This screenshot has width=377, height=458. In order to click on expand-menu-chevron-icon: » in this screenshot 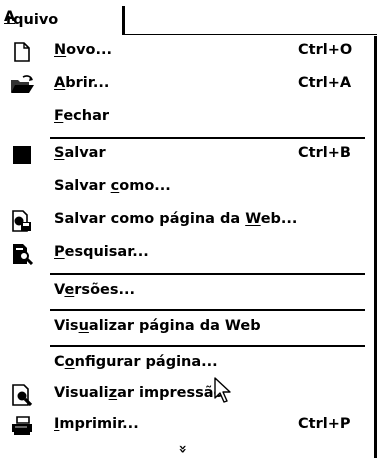, I will do `click(183, 448)`.